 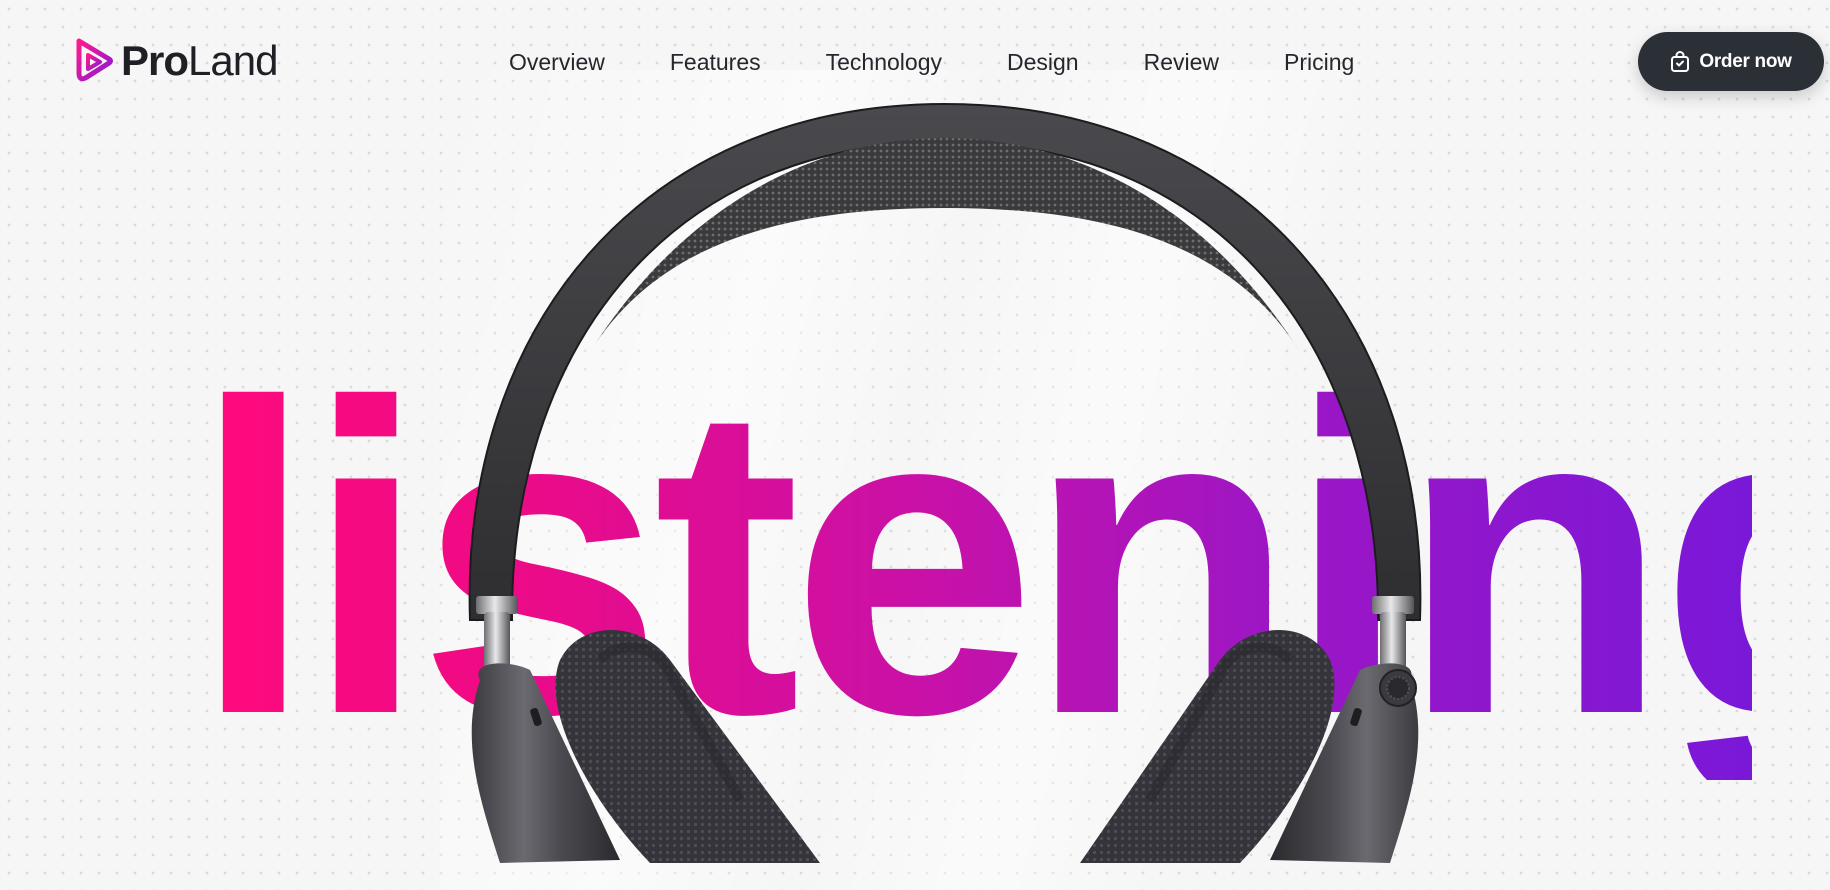 I want to click on order-now-button: Order now, so click(x=1731, y=61).